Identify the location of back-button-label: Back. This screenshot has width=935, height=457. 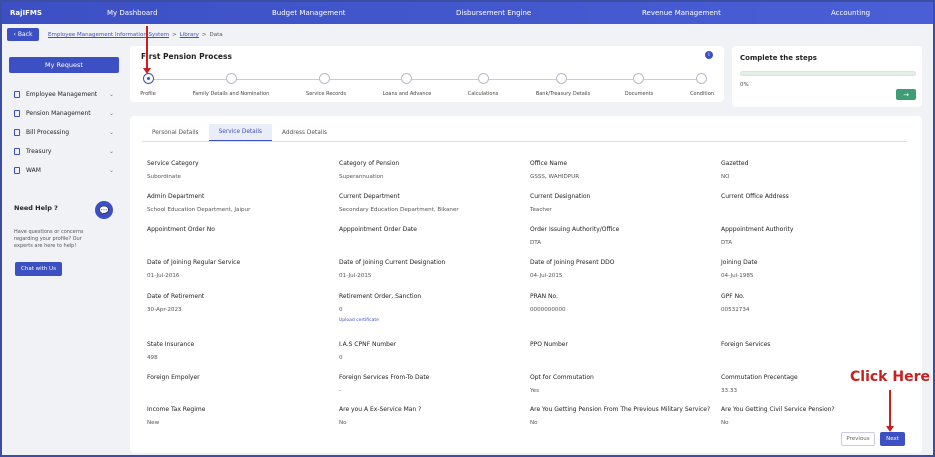
(25, 34).